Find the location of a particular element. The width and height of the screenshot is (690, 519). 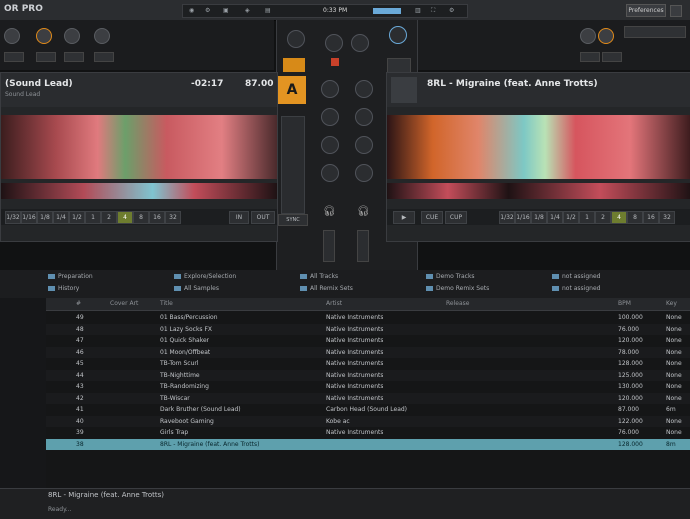

cue-button-b: CUE is located at coordinates (432, 217).